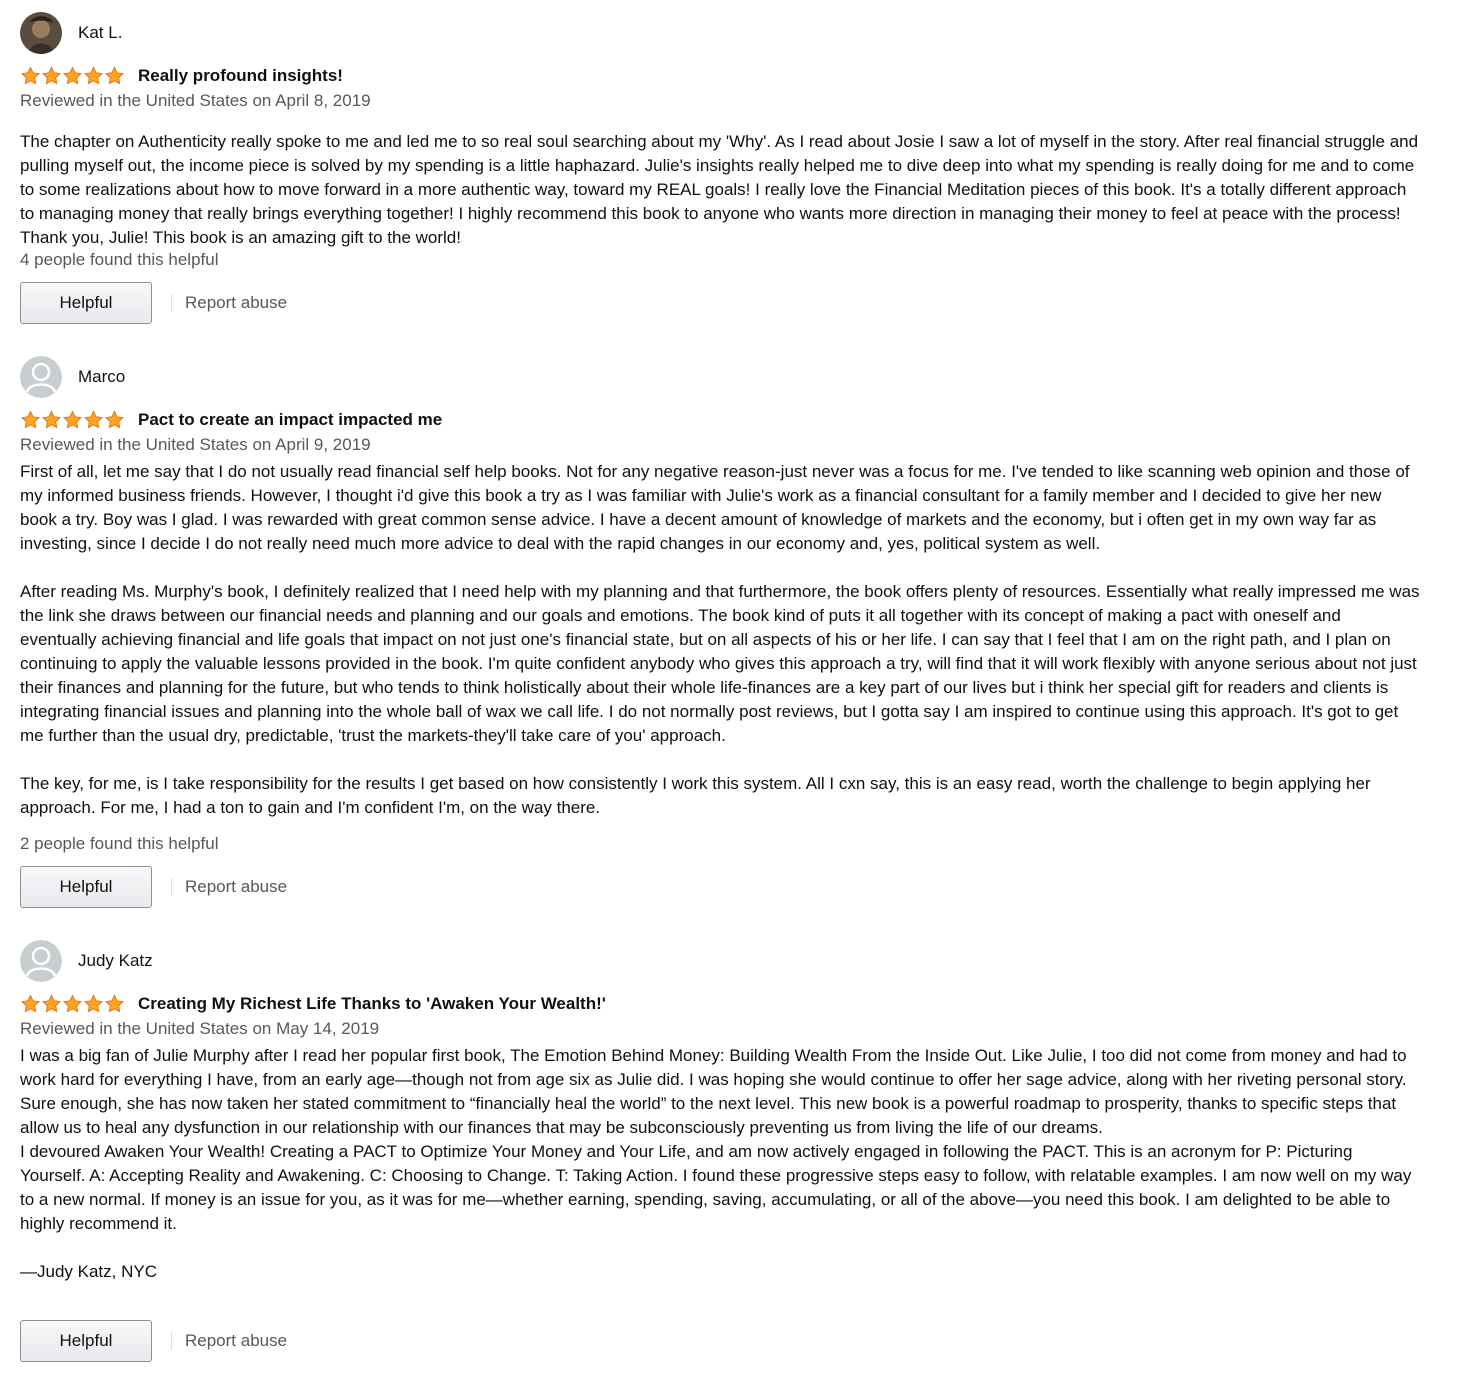 The height and width of the screenshot is (1386, 1474). I want to click on rating-row: Really profound insights!, so click(181, 76).